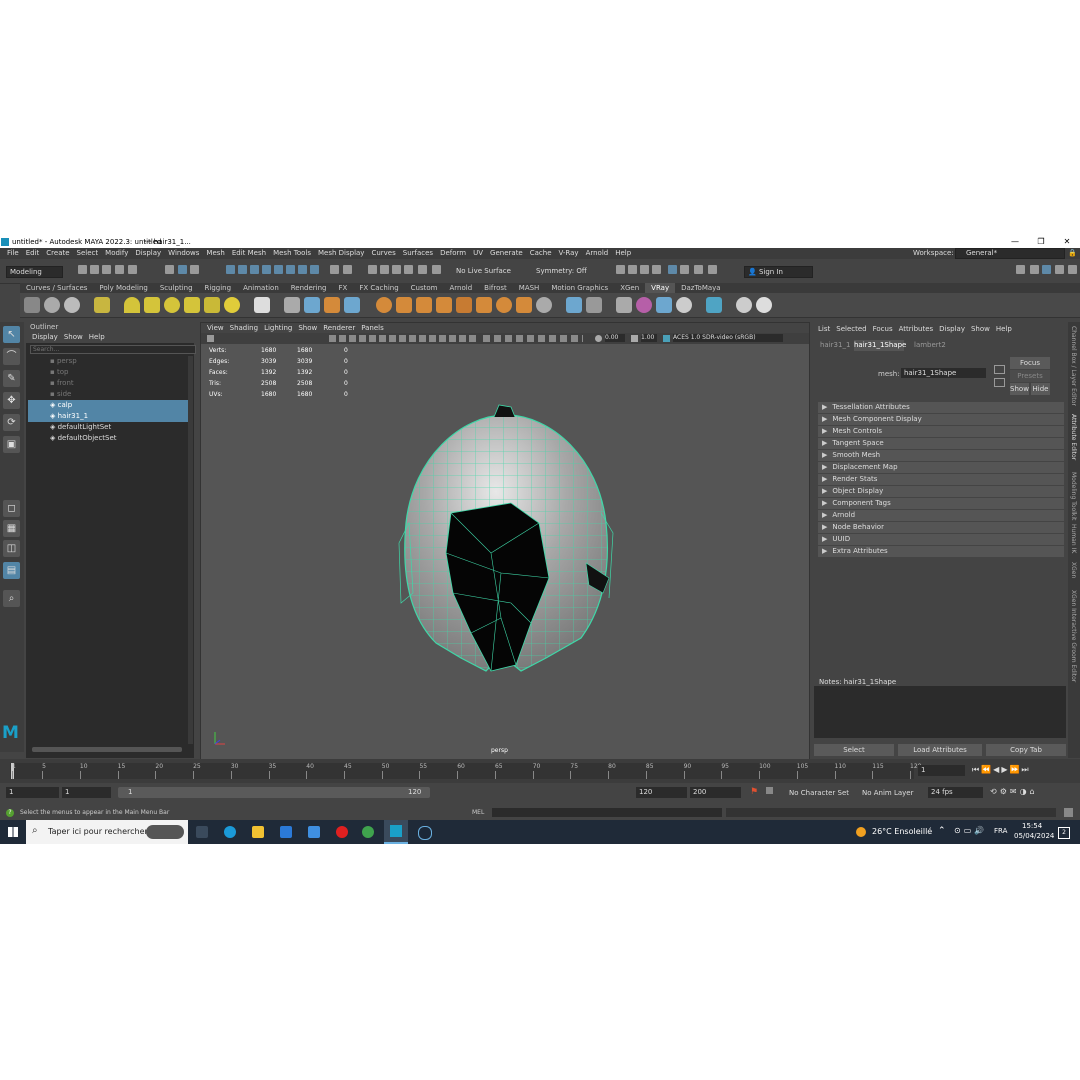  What do you see at coordinates (943, 373) in the screenshot?
I see `mesh-name-field: hair31_1Shape` at bounding box center [943, 373].